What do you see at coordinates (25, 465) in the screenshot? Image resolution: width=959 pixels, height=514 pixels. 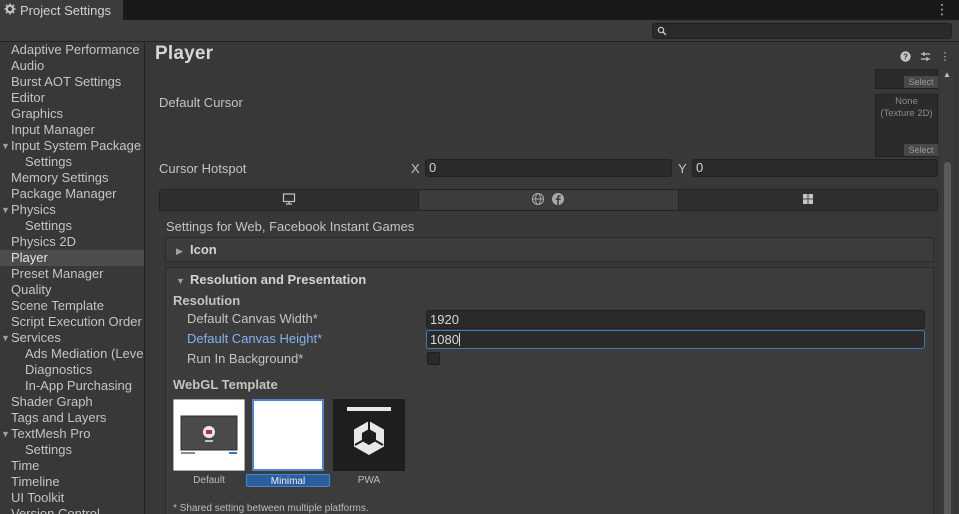 I see `sidebar-item-label: Time` at bounding box center [25, 465].